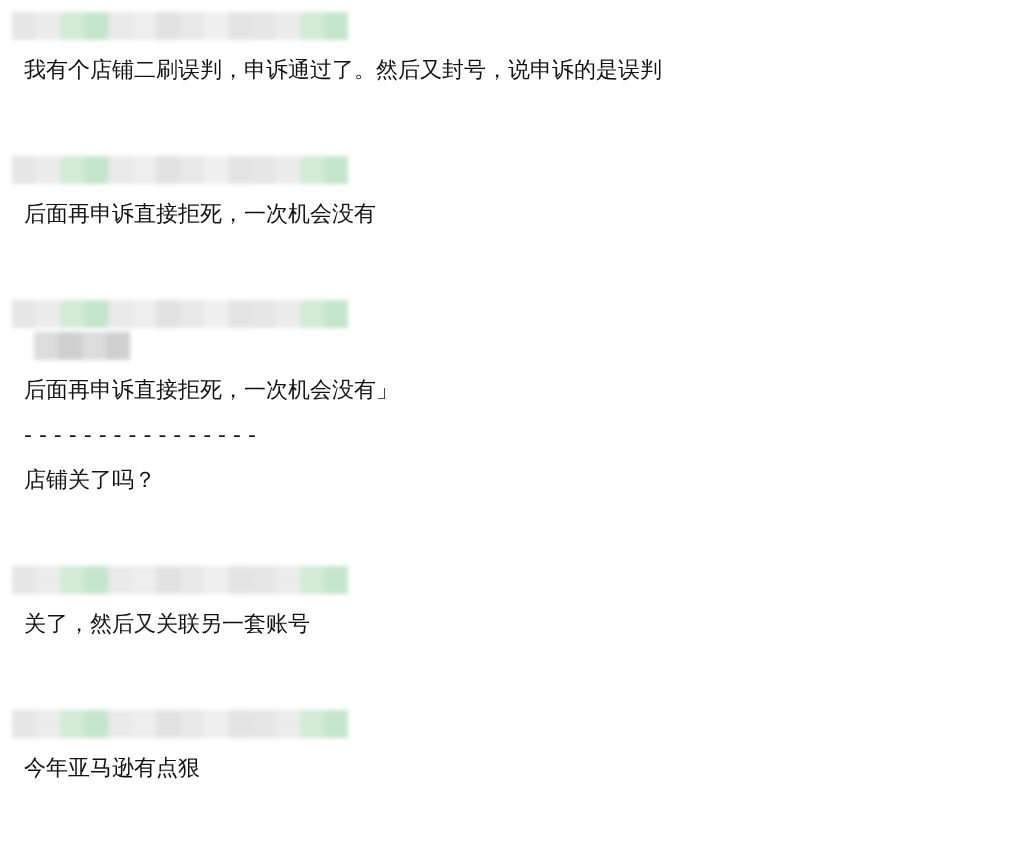 This screenshot has width=1023, height=857. What do you see at coordinates (112, 768) in the screenshot?
I see `message-text: 今年亚马逊有点狠` at bounding box center [112, 768].